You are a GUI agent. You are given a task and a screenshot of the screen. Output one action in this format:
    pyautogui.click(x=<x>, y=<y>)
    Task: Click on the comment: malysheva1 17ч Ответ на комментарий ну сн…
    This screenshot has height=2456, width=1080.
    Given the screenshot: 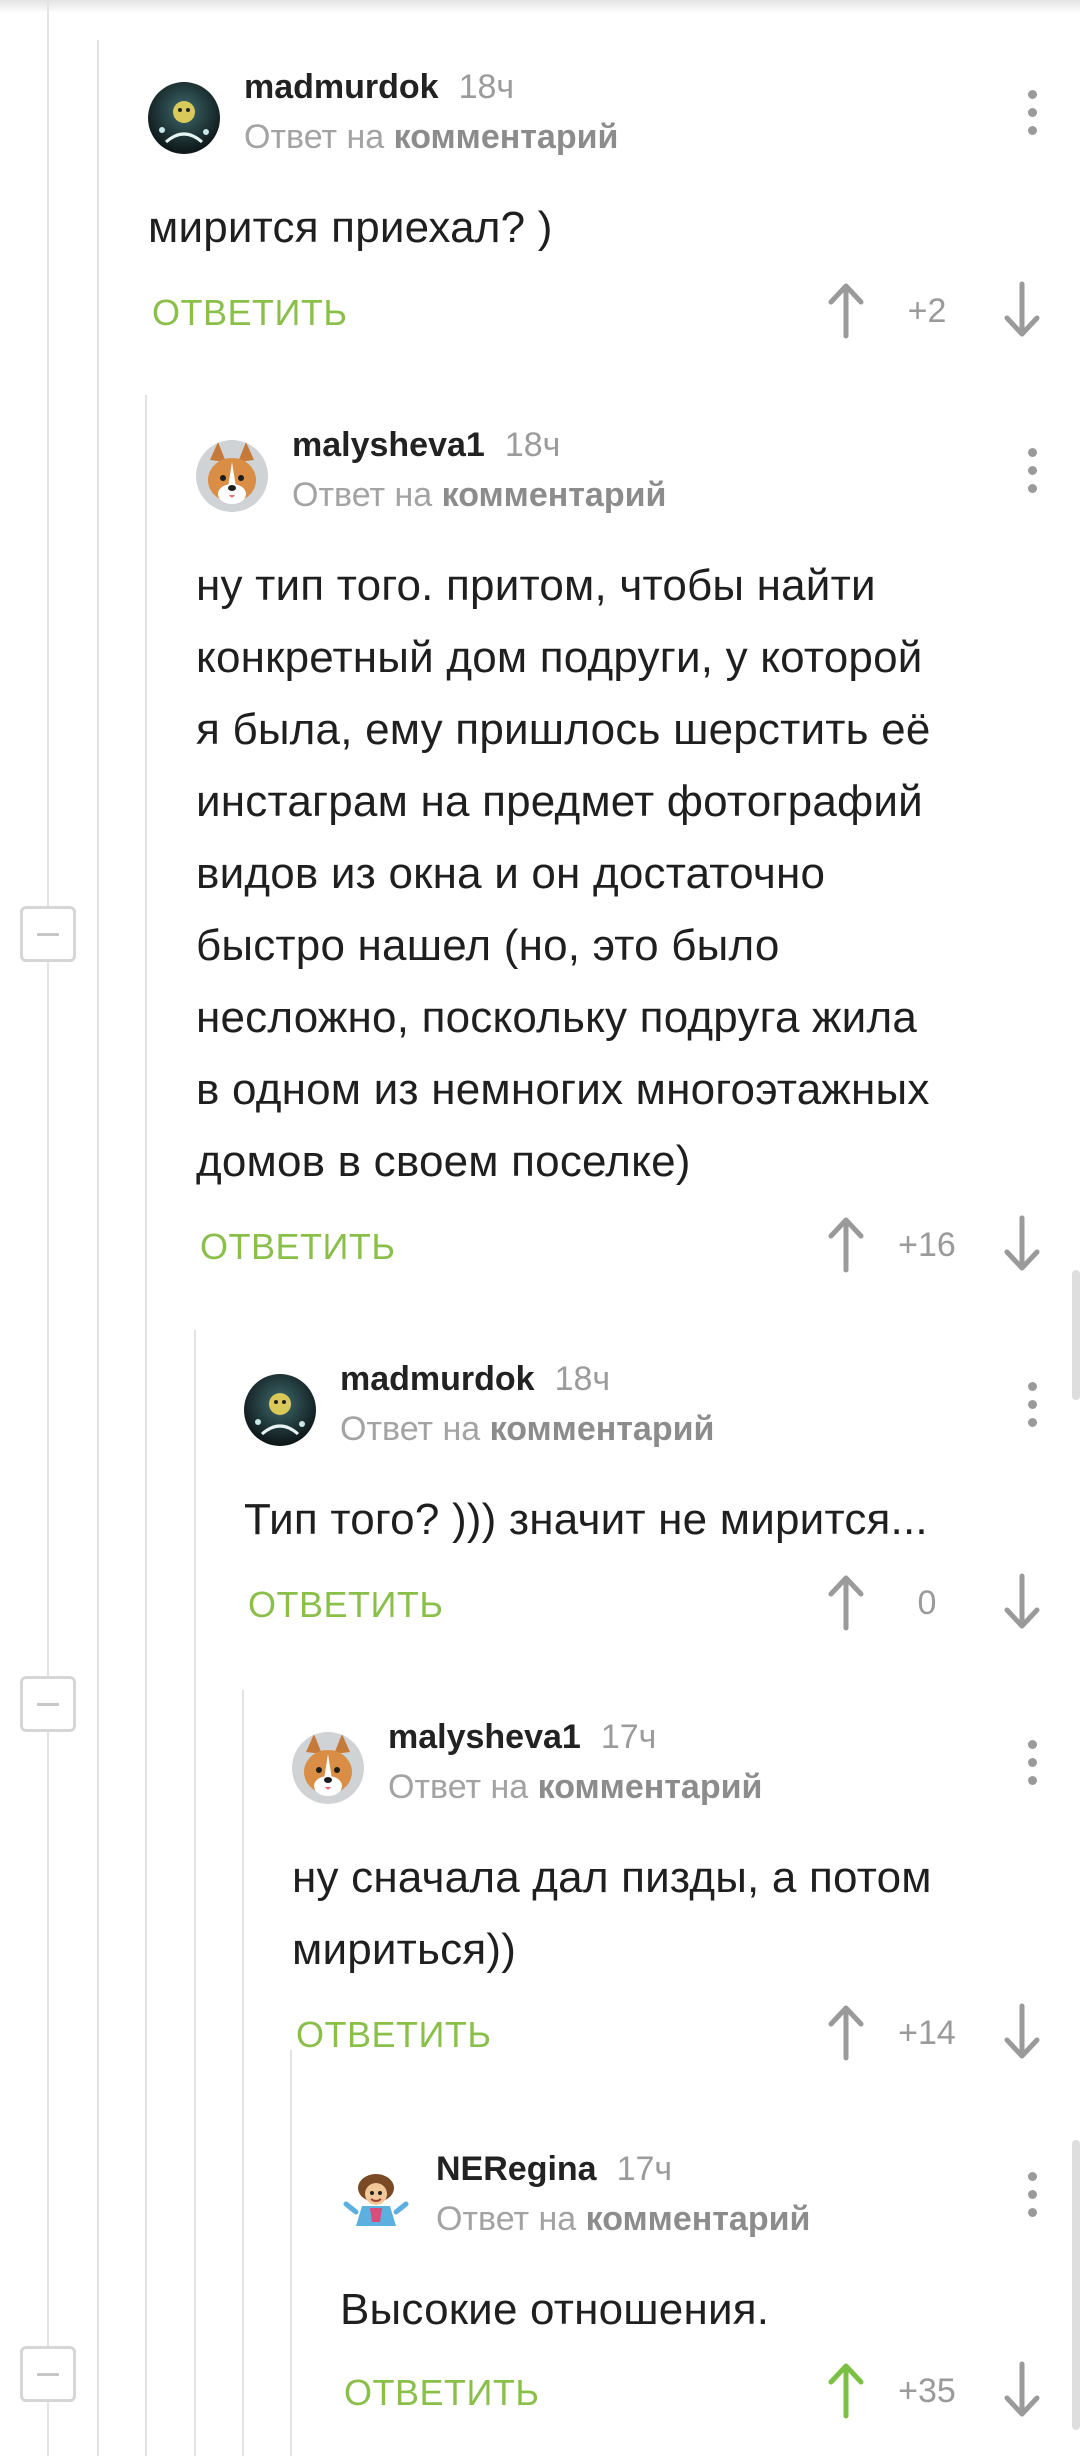 What is the action you would take?
    pyautogui.click(x=686, y=1899)
    